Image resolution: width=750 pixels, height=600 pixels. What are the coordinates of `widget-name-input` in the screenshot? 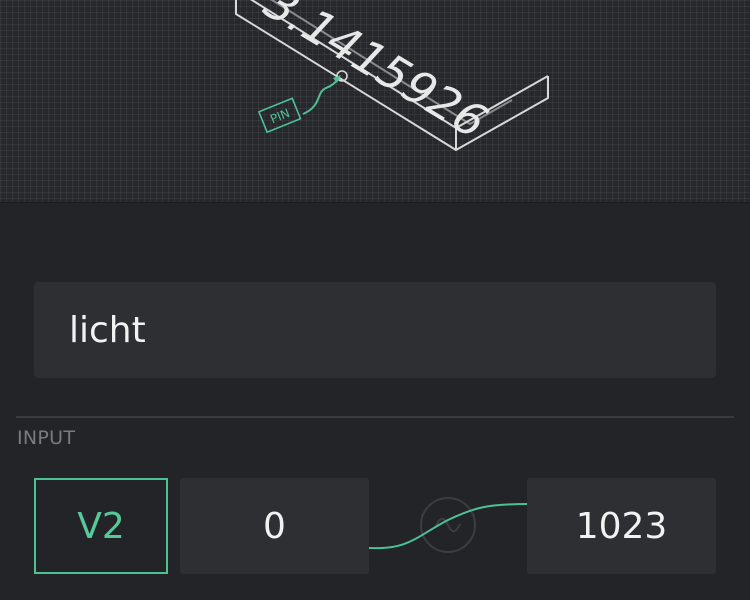 It's located at (375, 330).